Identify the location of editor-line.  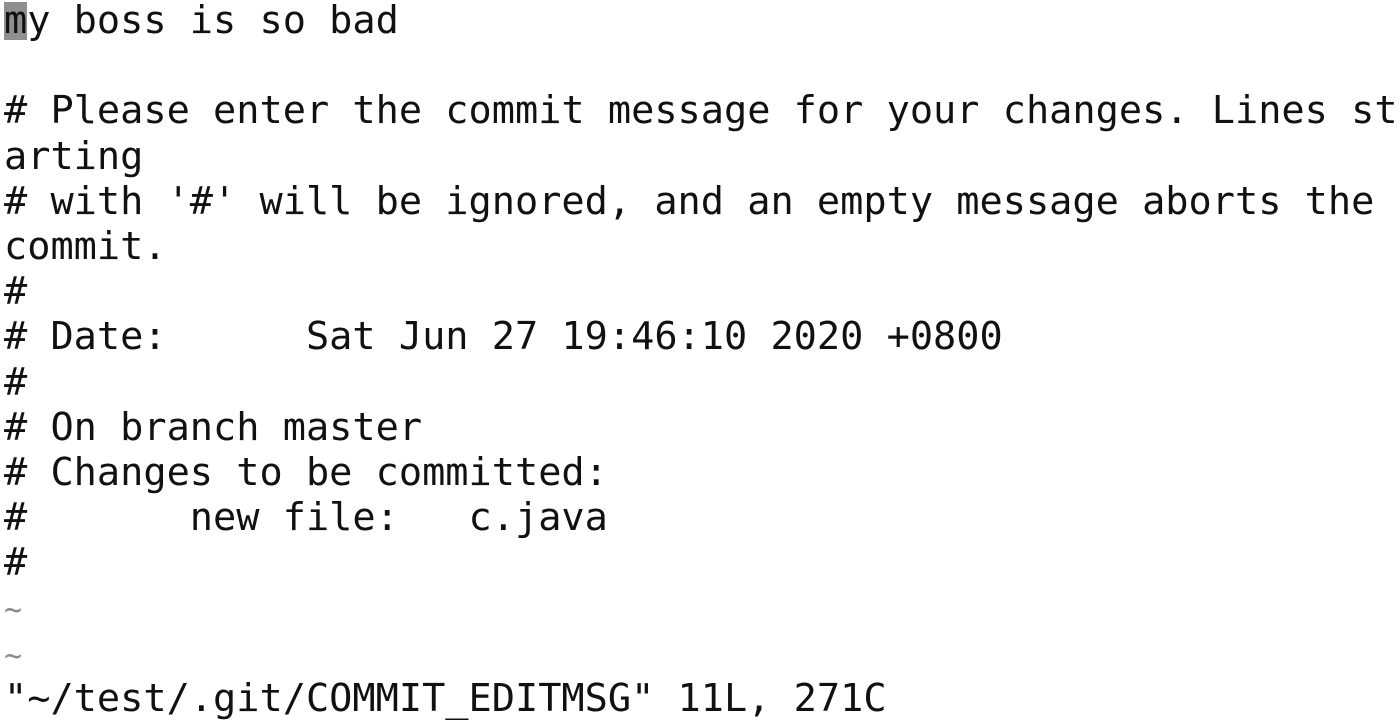
(702, 65).